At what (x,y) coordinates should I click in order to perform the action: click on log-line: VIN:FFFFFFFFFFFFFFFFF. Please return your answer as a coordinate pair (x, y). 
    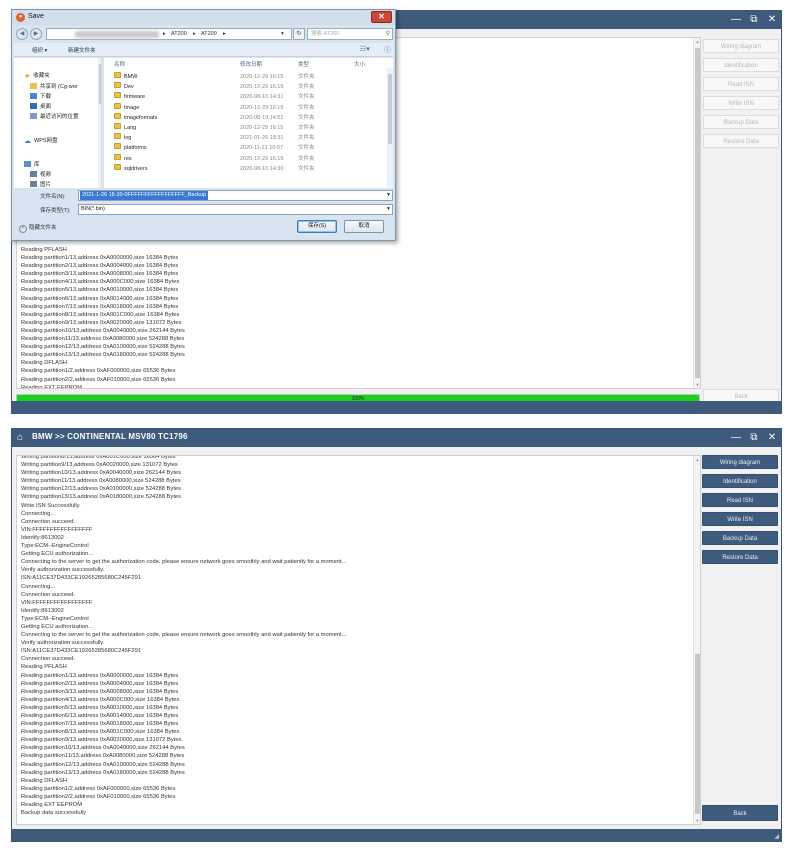
    Looking at the image, I should click on (57, 529).